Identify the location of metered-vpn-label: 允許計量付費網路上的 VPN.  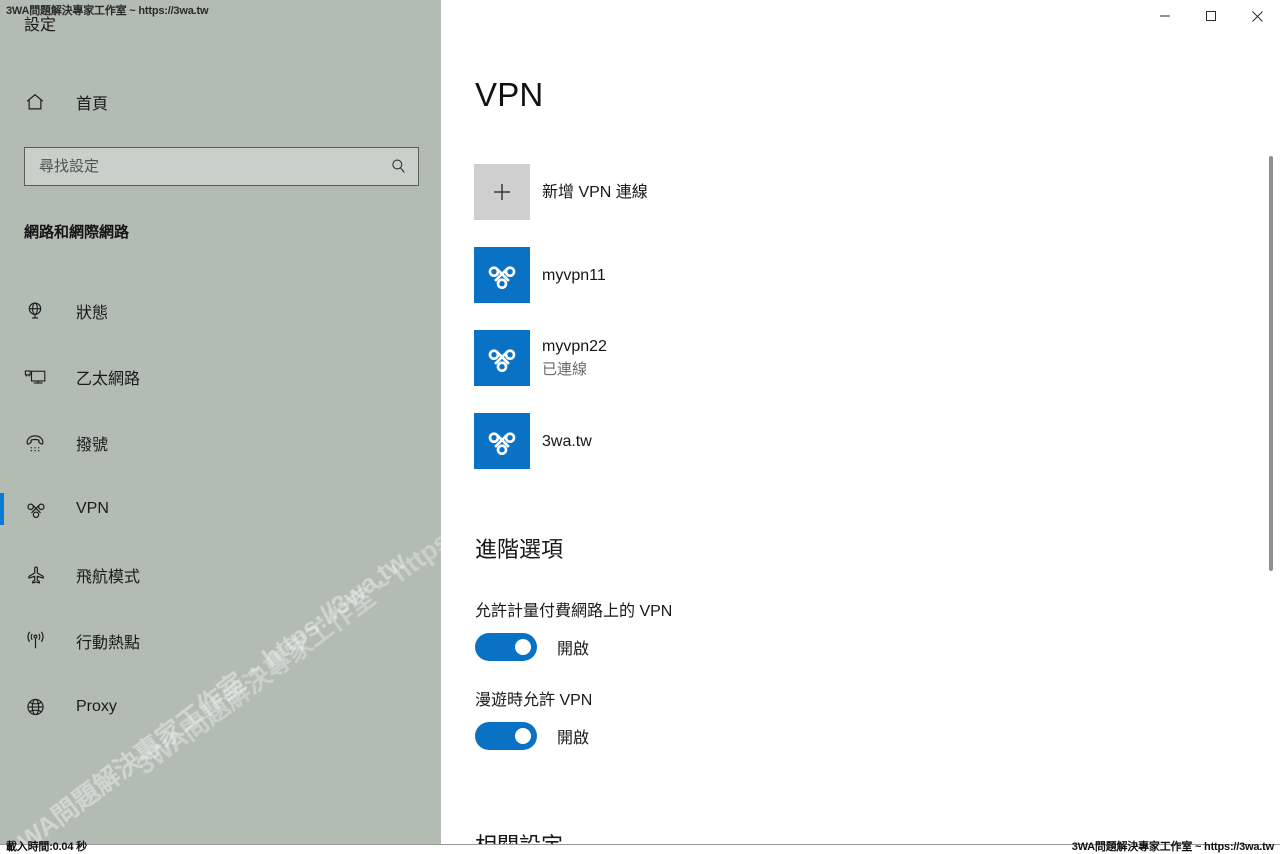
(574, 611).